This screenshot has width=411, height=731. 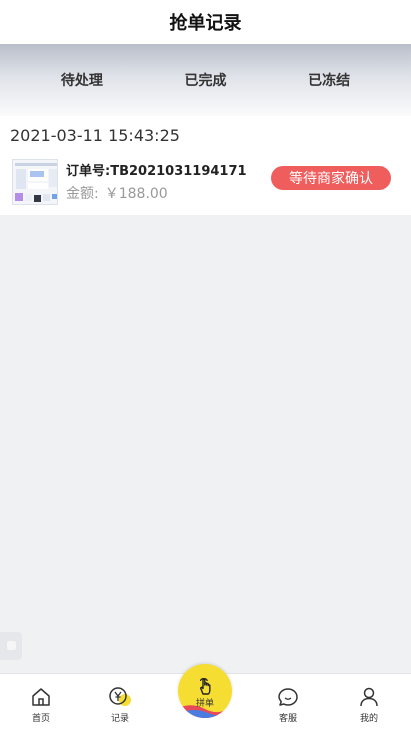 What do you see at coordinates (35, 182) in the screenshot?
I see `product-thumbnail` at bounding box center [35, 182].